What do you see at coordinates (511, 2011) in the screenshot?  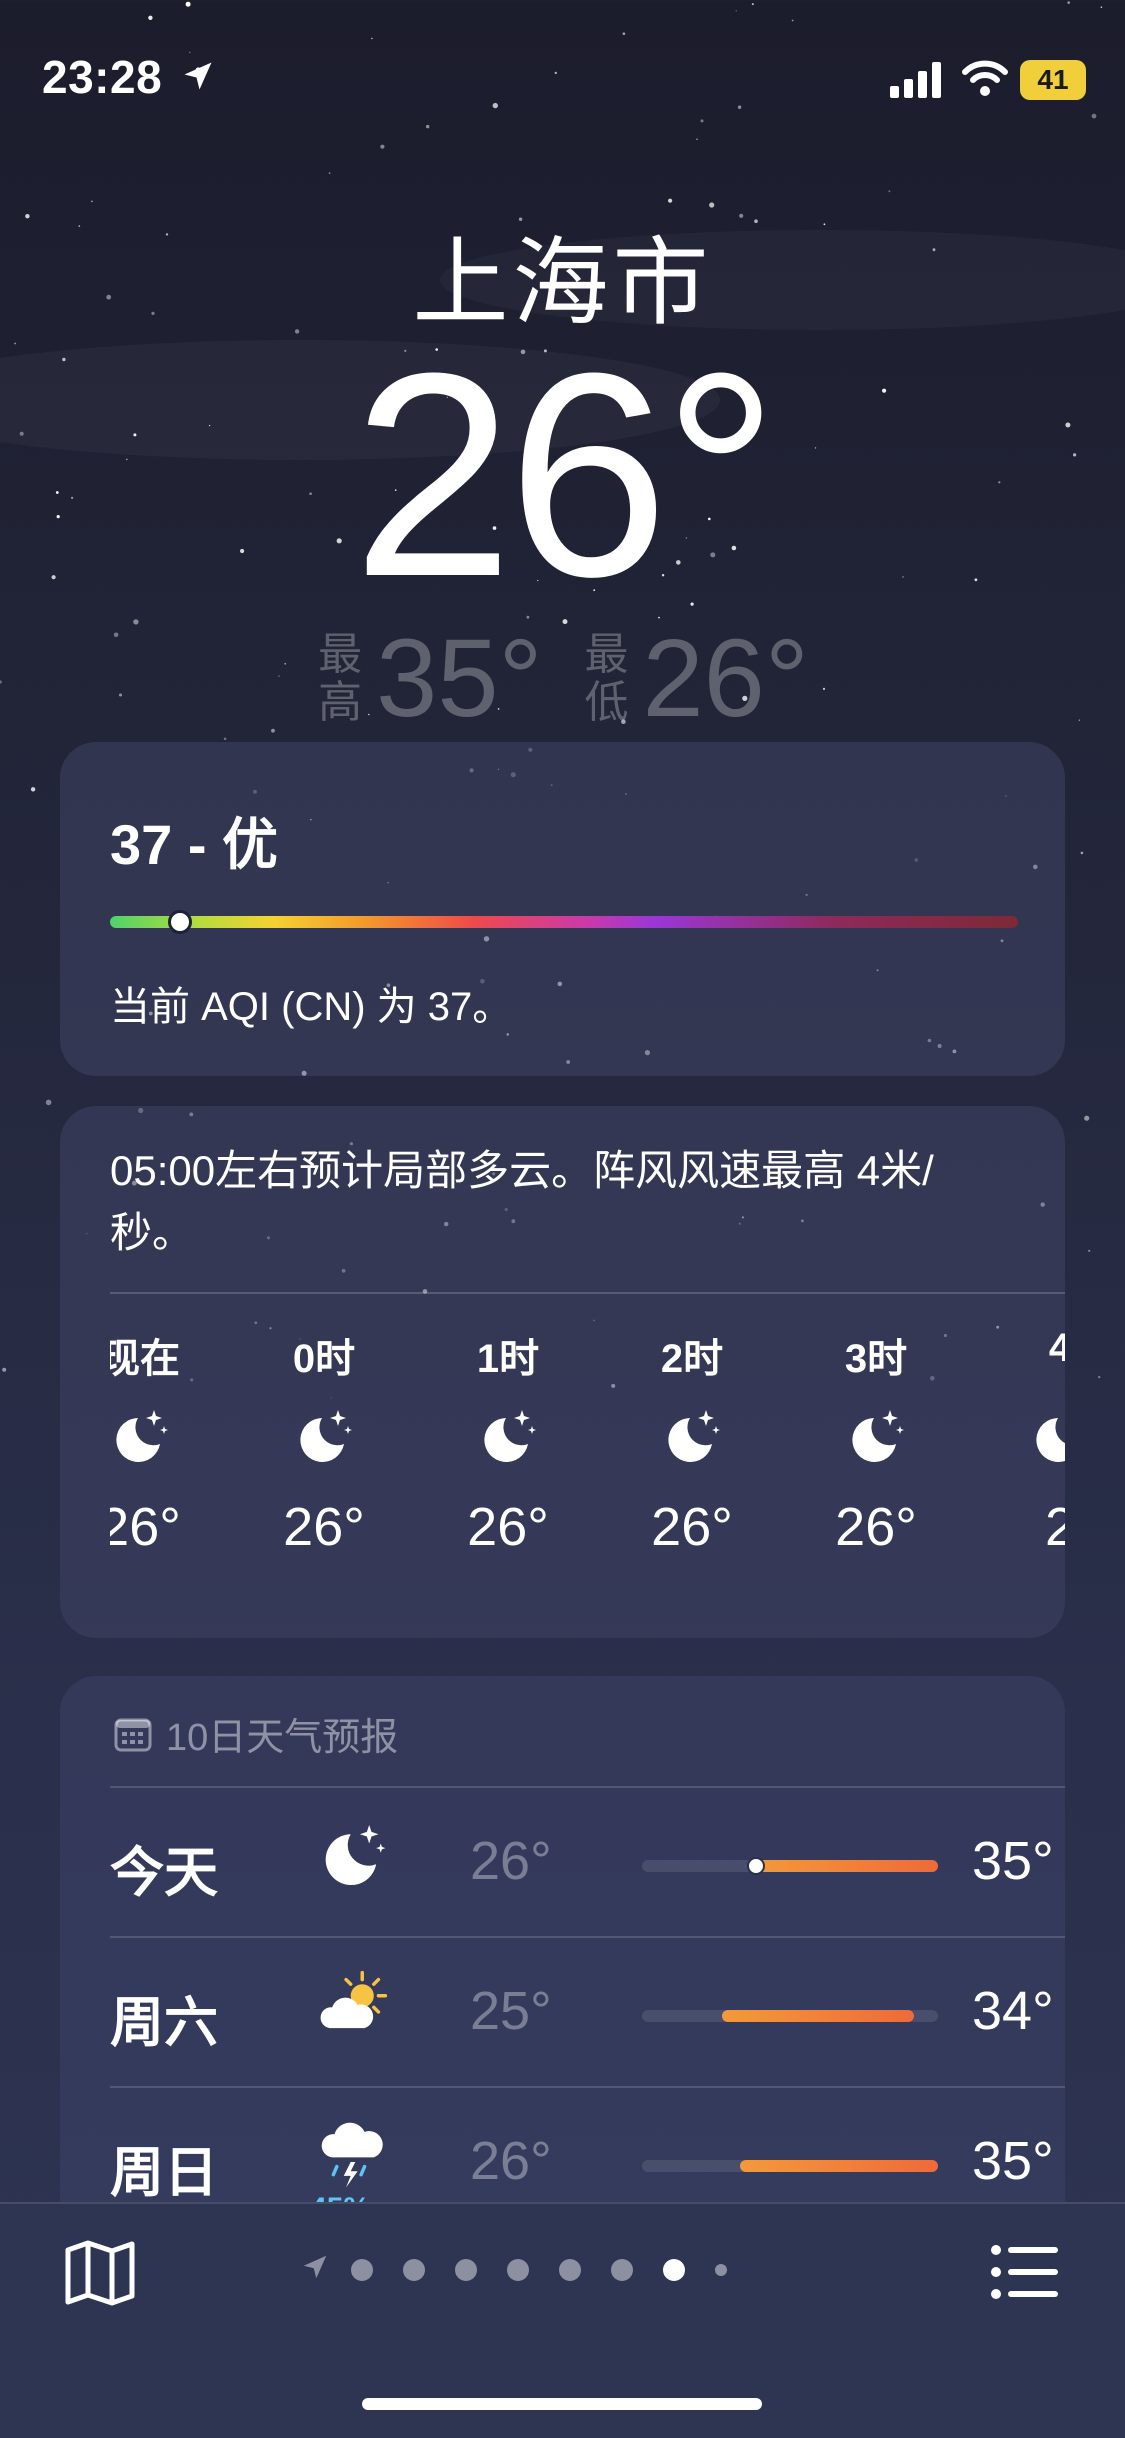 I see `forecast-low: 25°` at bounding box center [511, 2011].